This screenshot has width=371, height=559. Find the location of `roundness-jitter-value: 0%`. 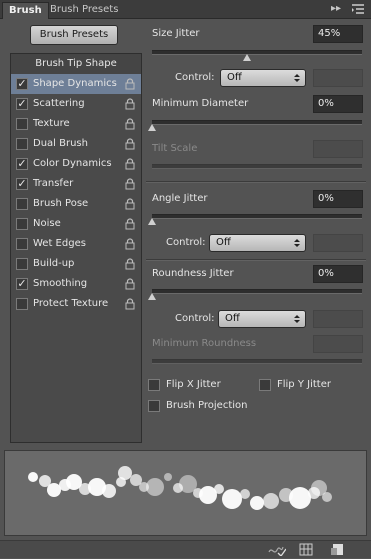

roundness-jitter-value: 0% is located at coordinates (338, 274).